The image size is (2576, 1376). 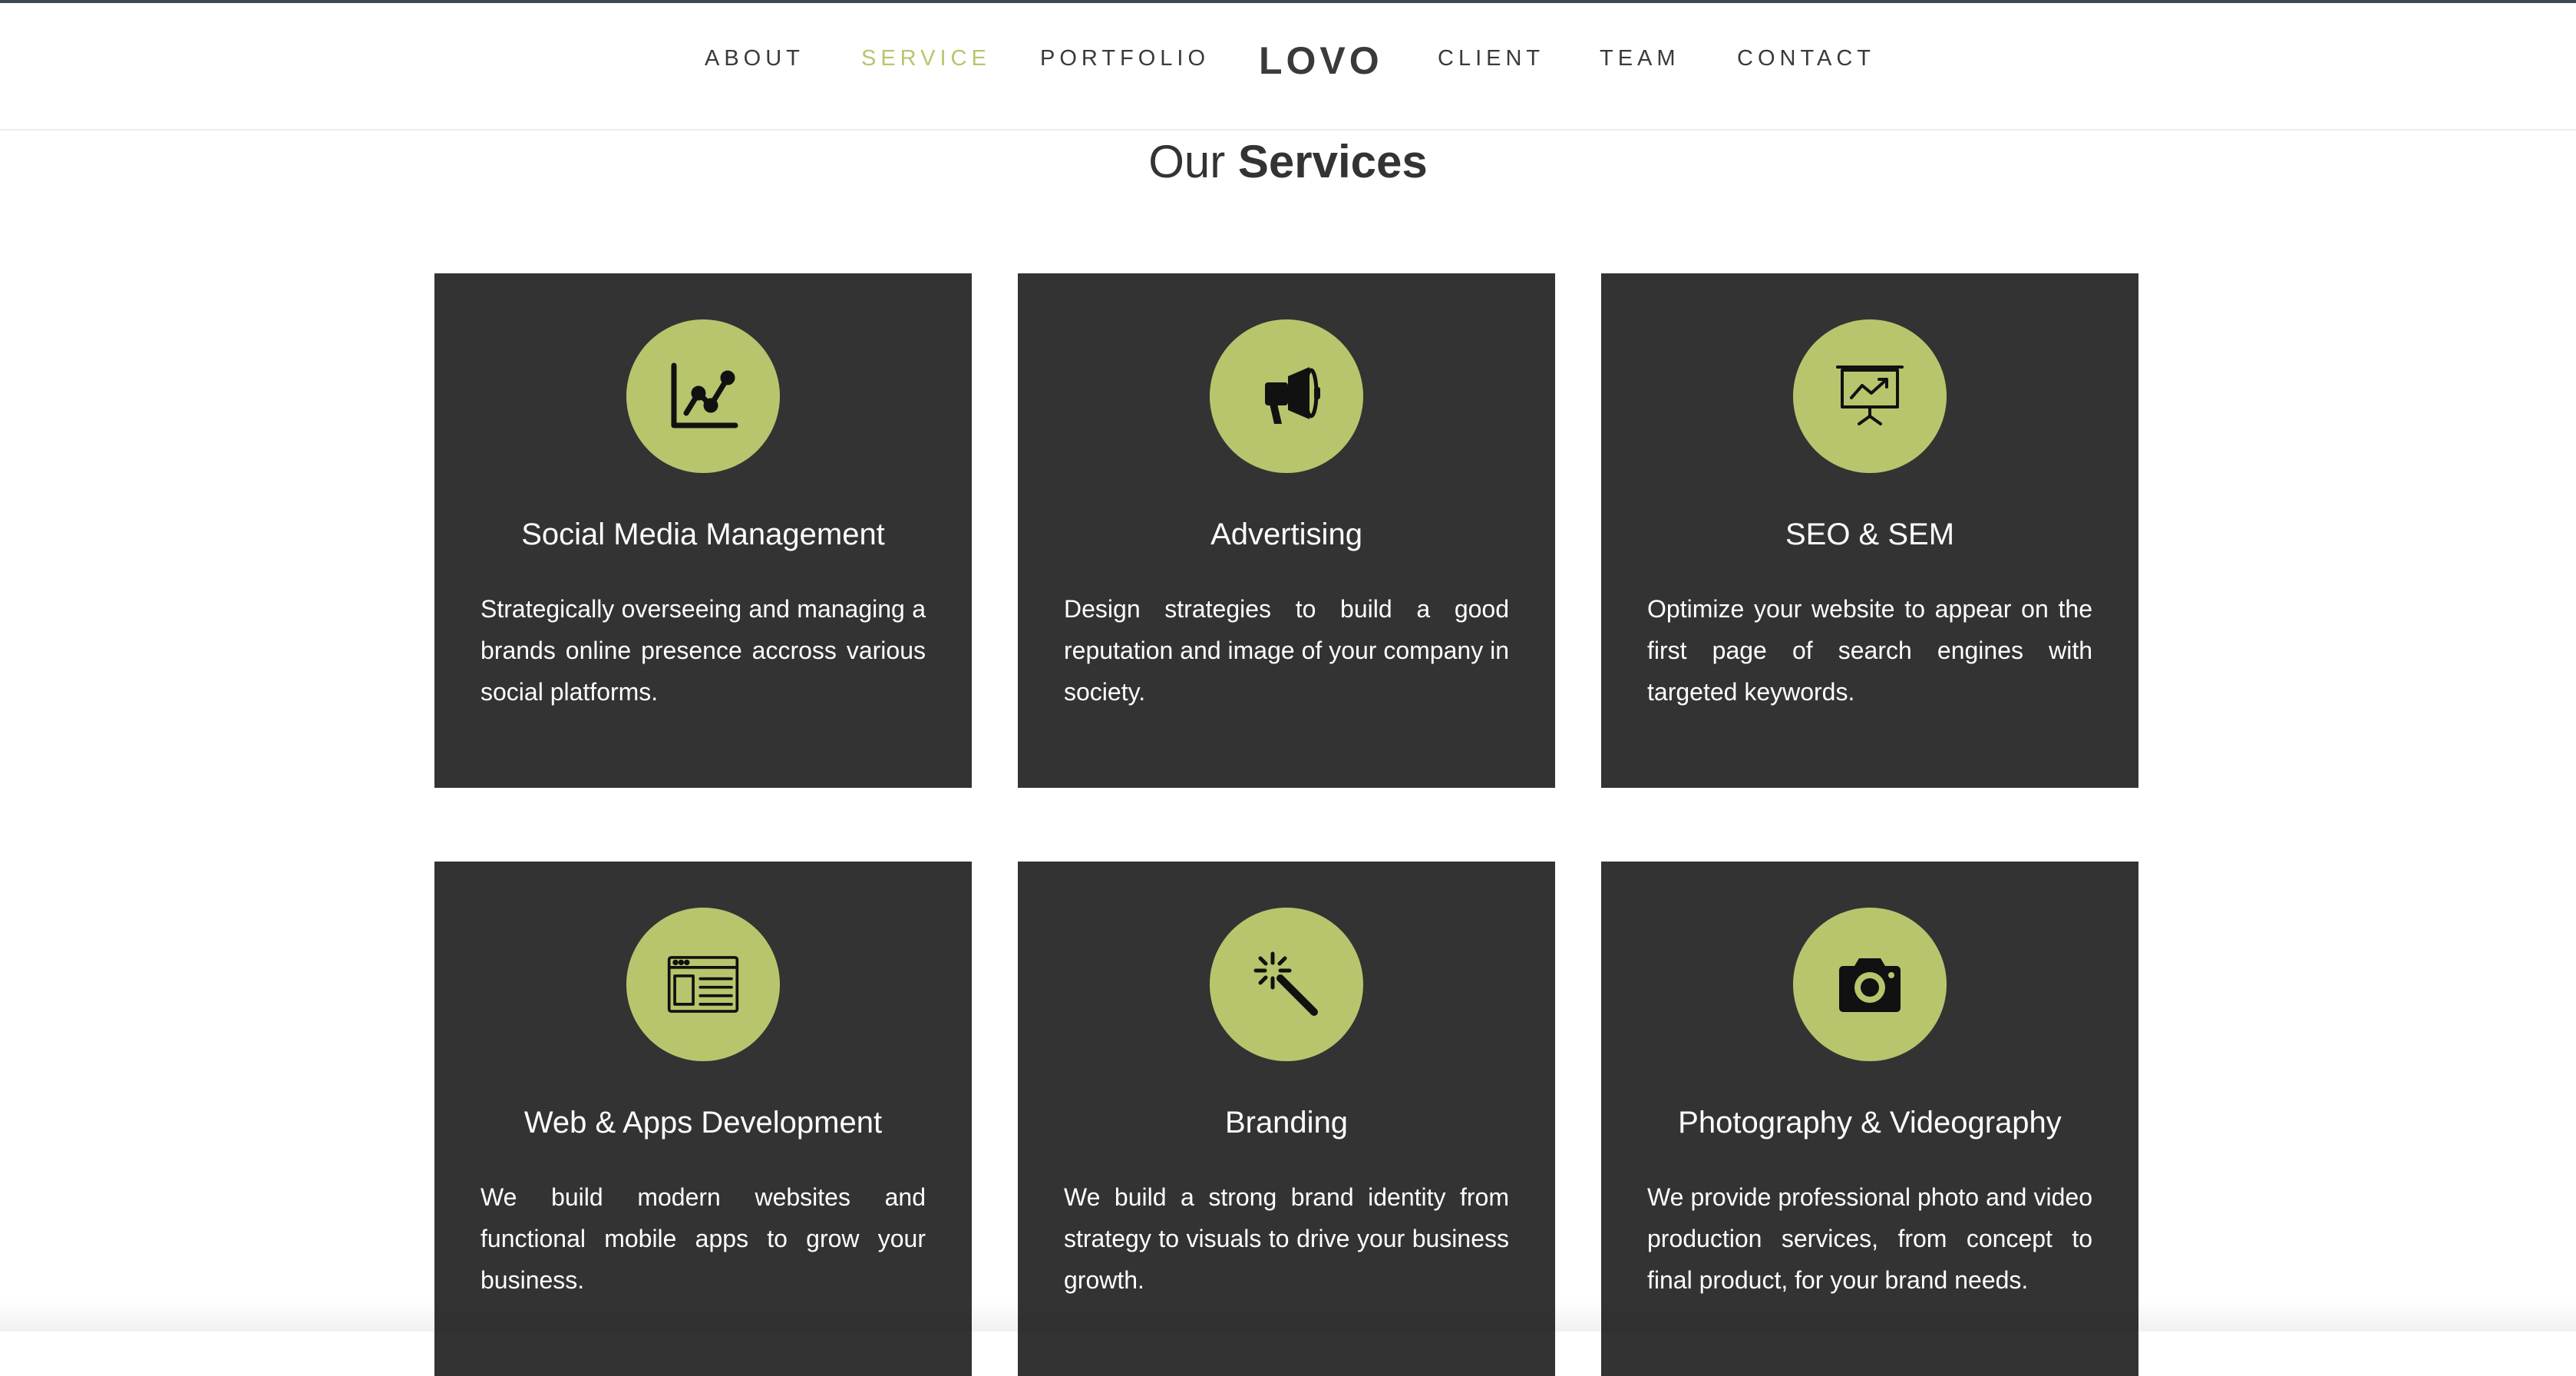 I want to click on megaphone-icon, so click(x=1286, y=396).